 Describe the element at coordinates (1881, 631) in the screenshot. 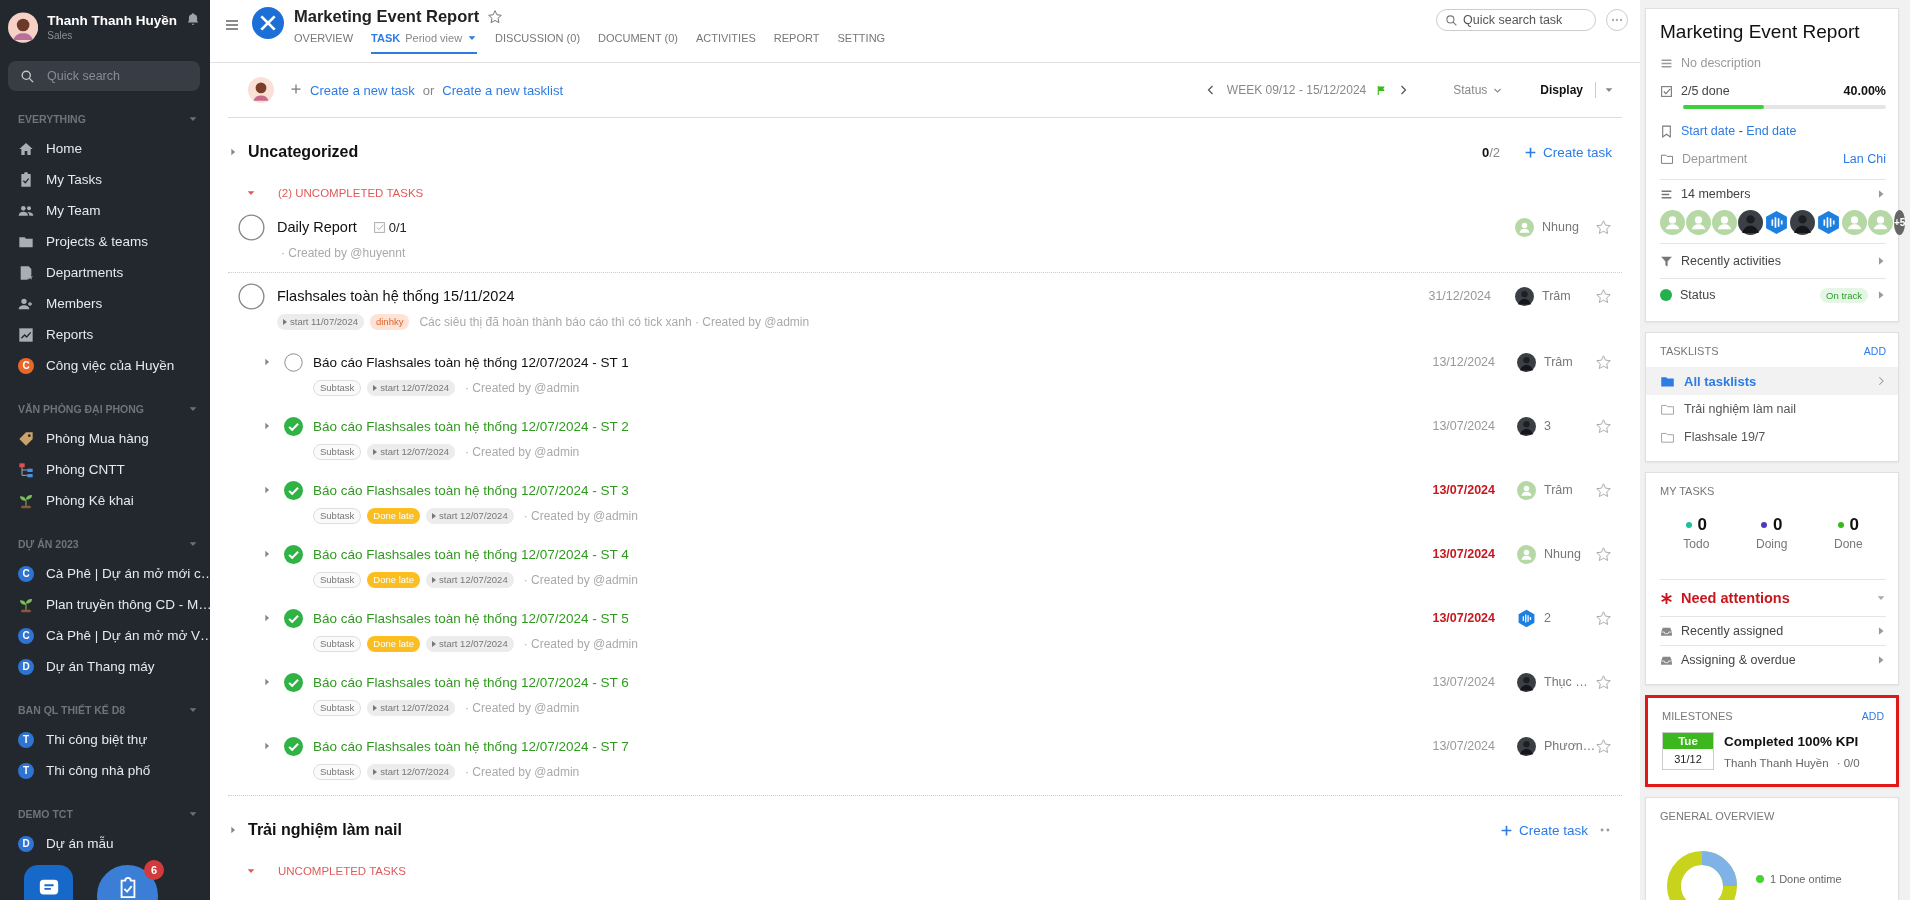

I see `chevron-icon` at that location.